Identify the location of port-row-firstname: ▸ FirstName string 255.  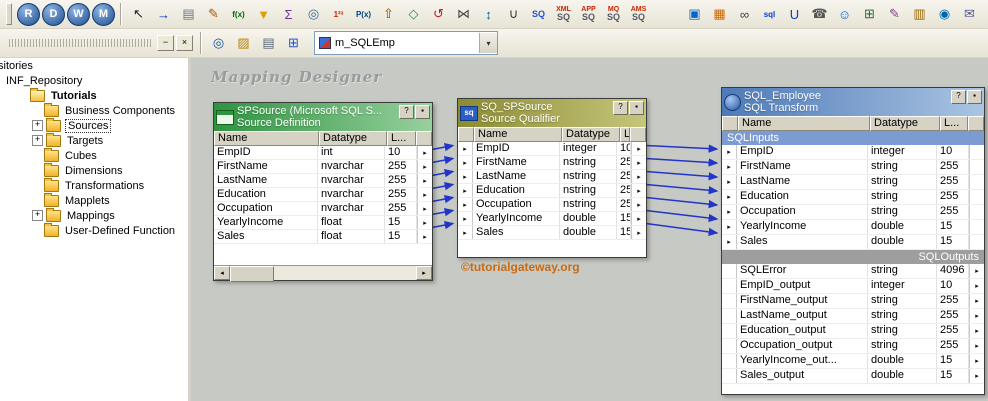
(853, 167).